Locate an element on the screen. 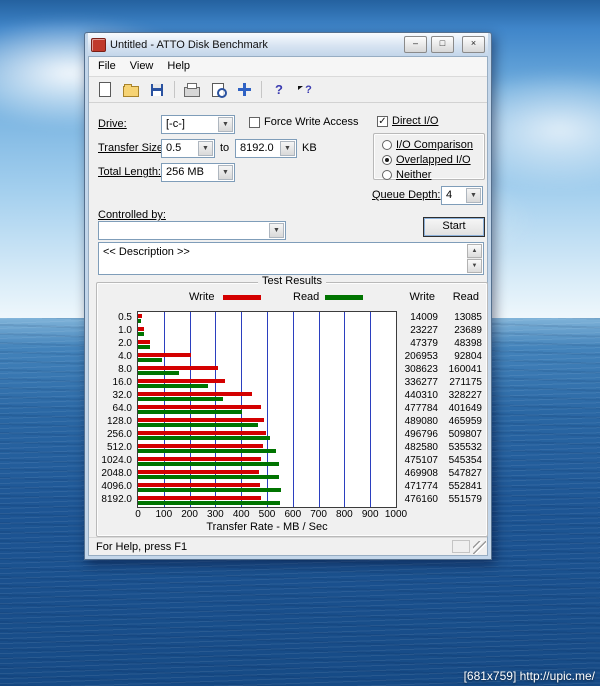  maximize-button: □ is located at coordinates (442, 44).